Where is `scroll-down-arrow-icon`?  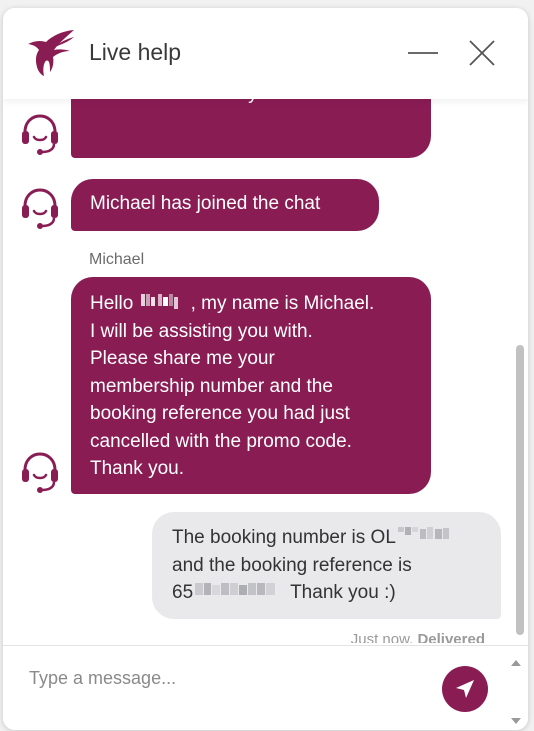
scroll-down-arrow-icon is located at coordinates (516, 721).